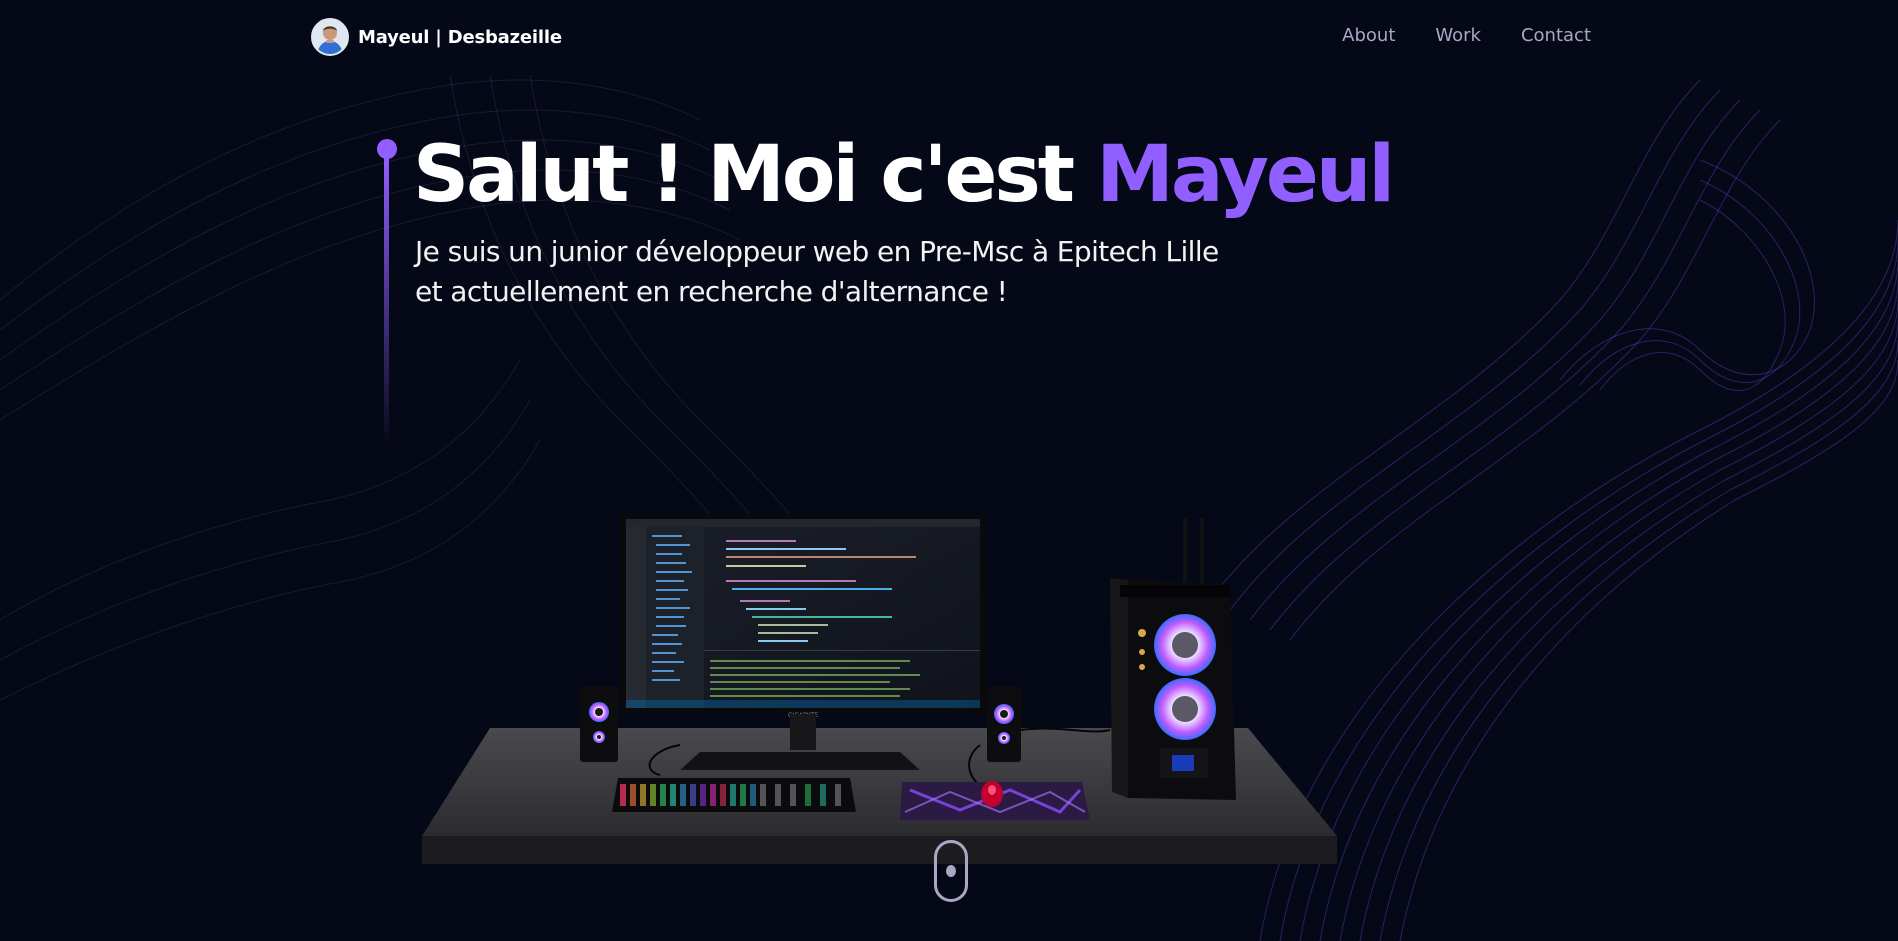  I want to click on brand-logo-link: Mayeul | Desbazeille, so click(436, 37).